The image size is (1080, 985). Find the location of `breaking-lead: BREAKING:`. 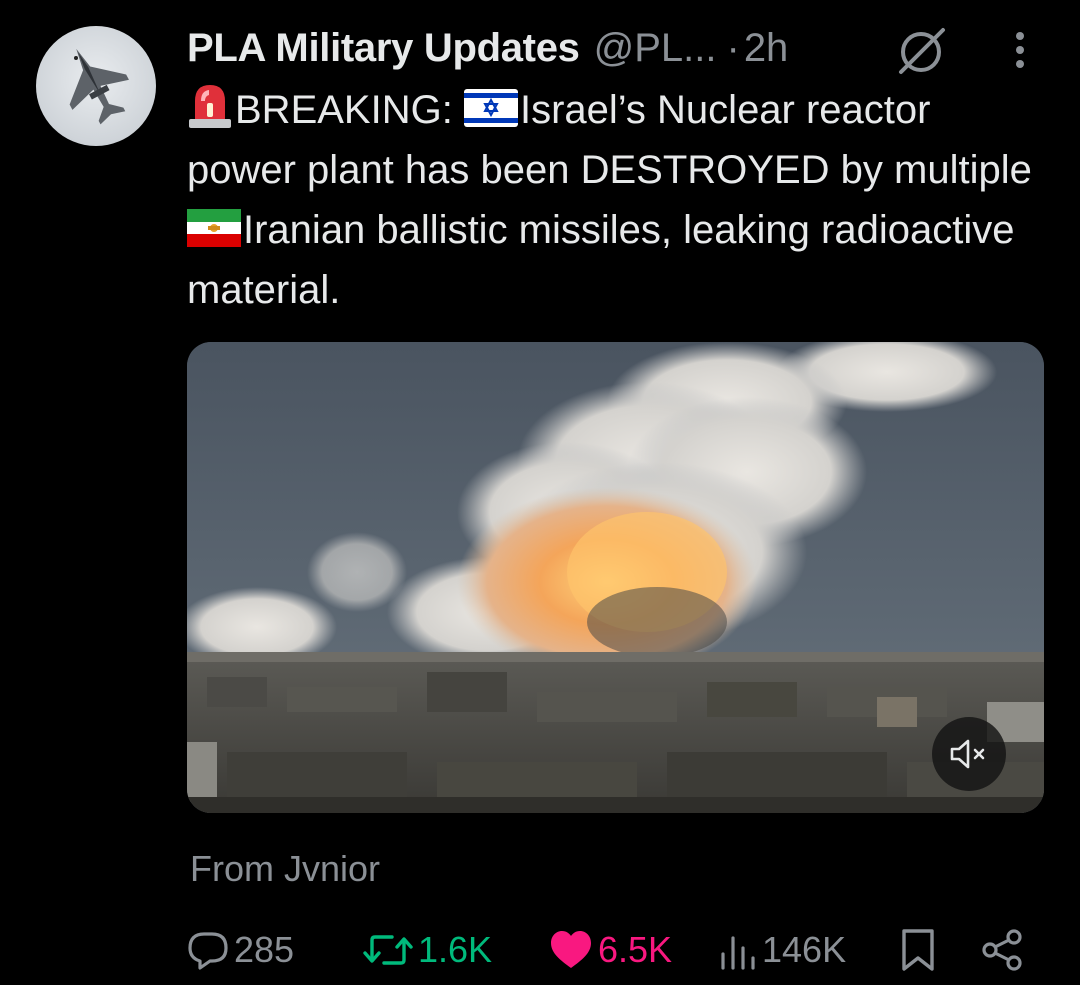

breaking-lead: BREAKING: is located at coordinates (349, 110).